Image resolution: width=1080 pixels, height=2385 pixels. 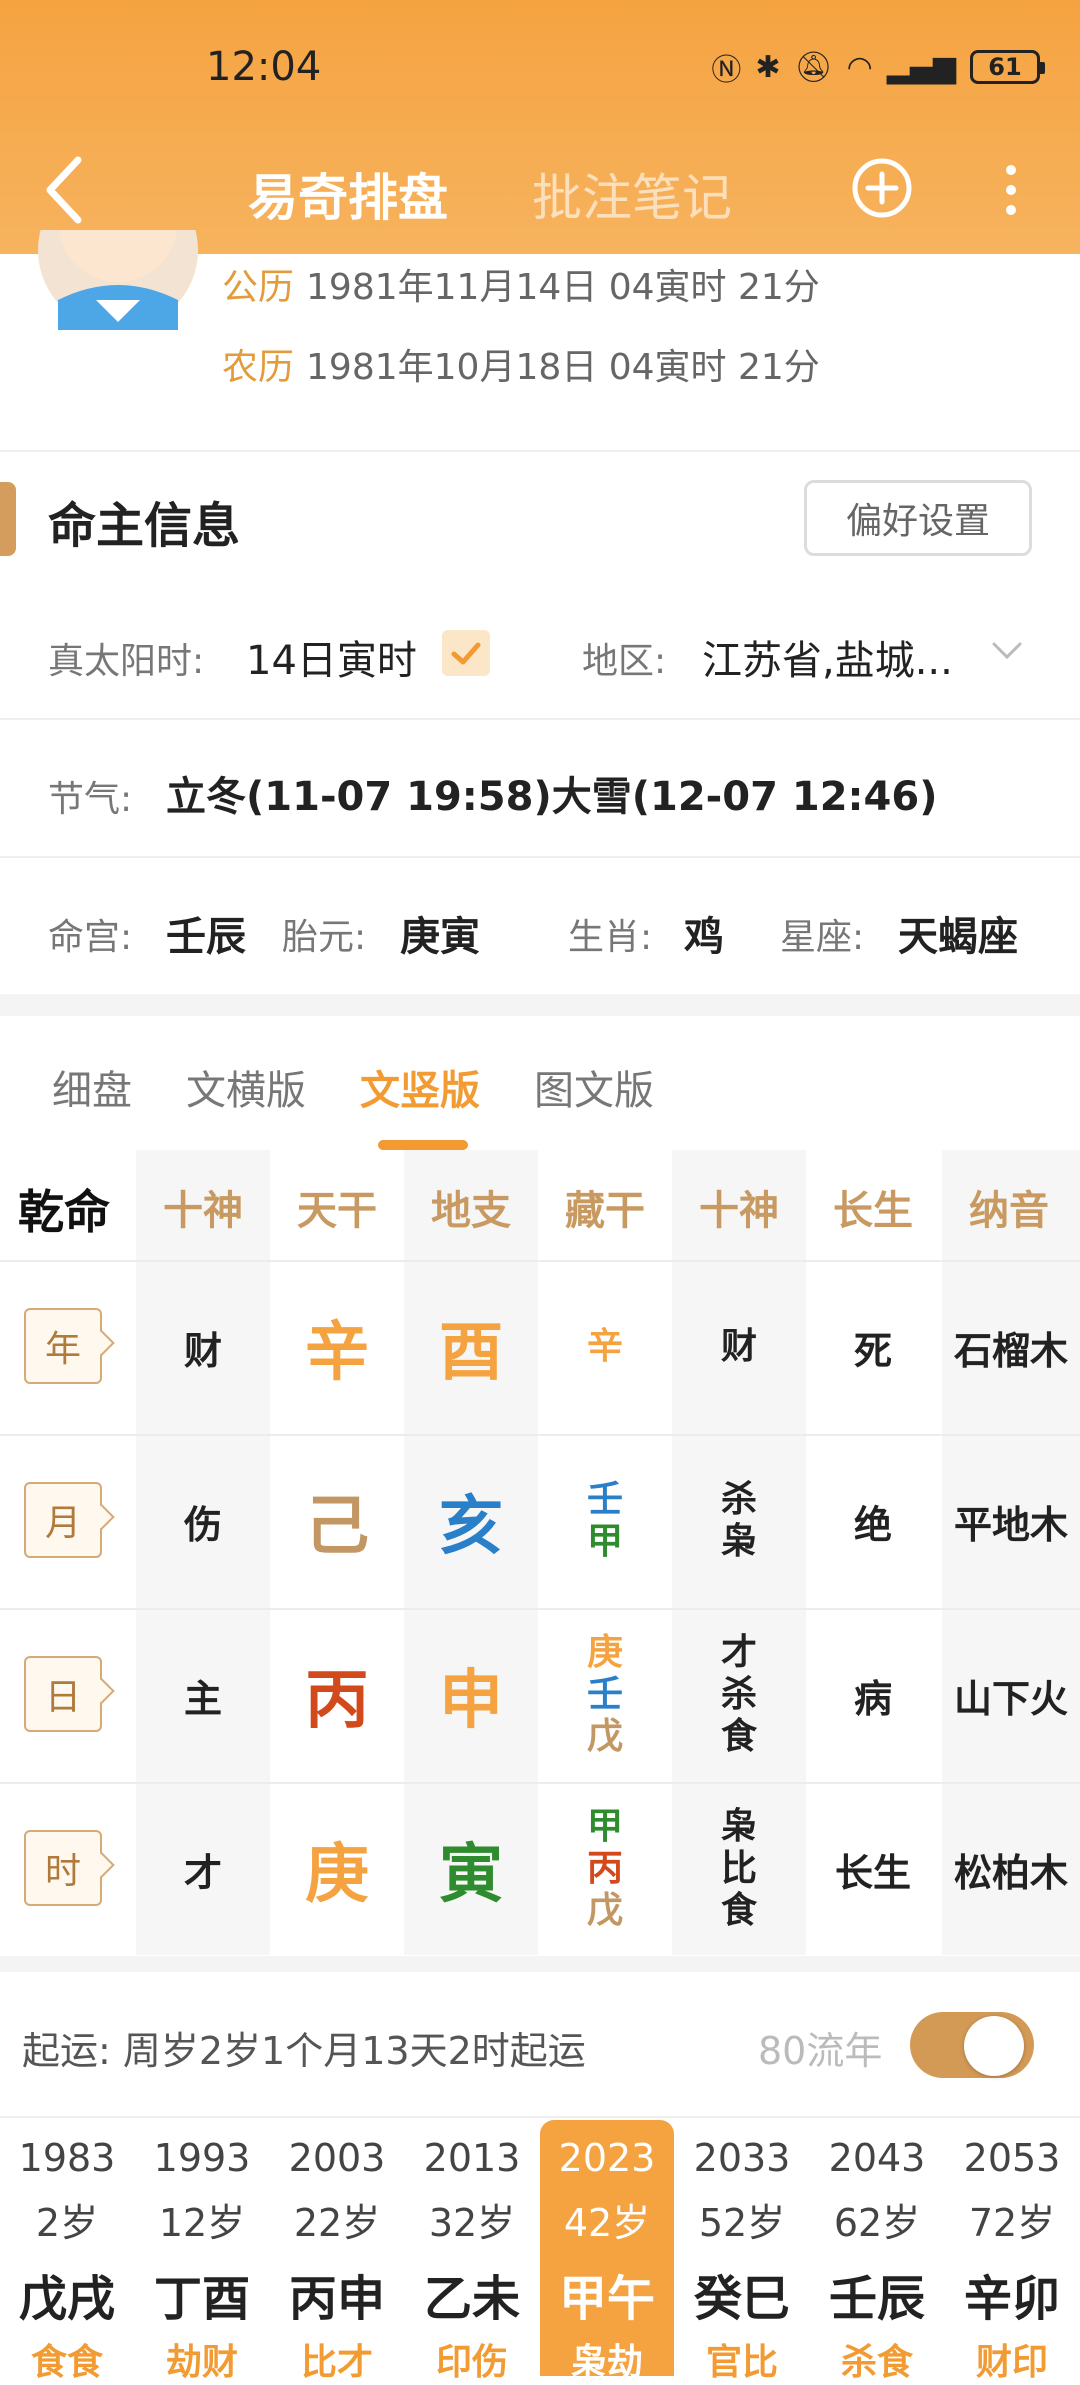 I want to click on dayun-year: 2053, so click(x=1012, y=2158).